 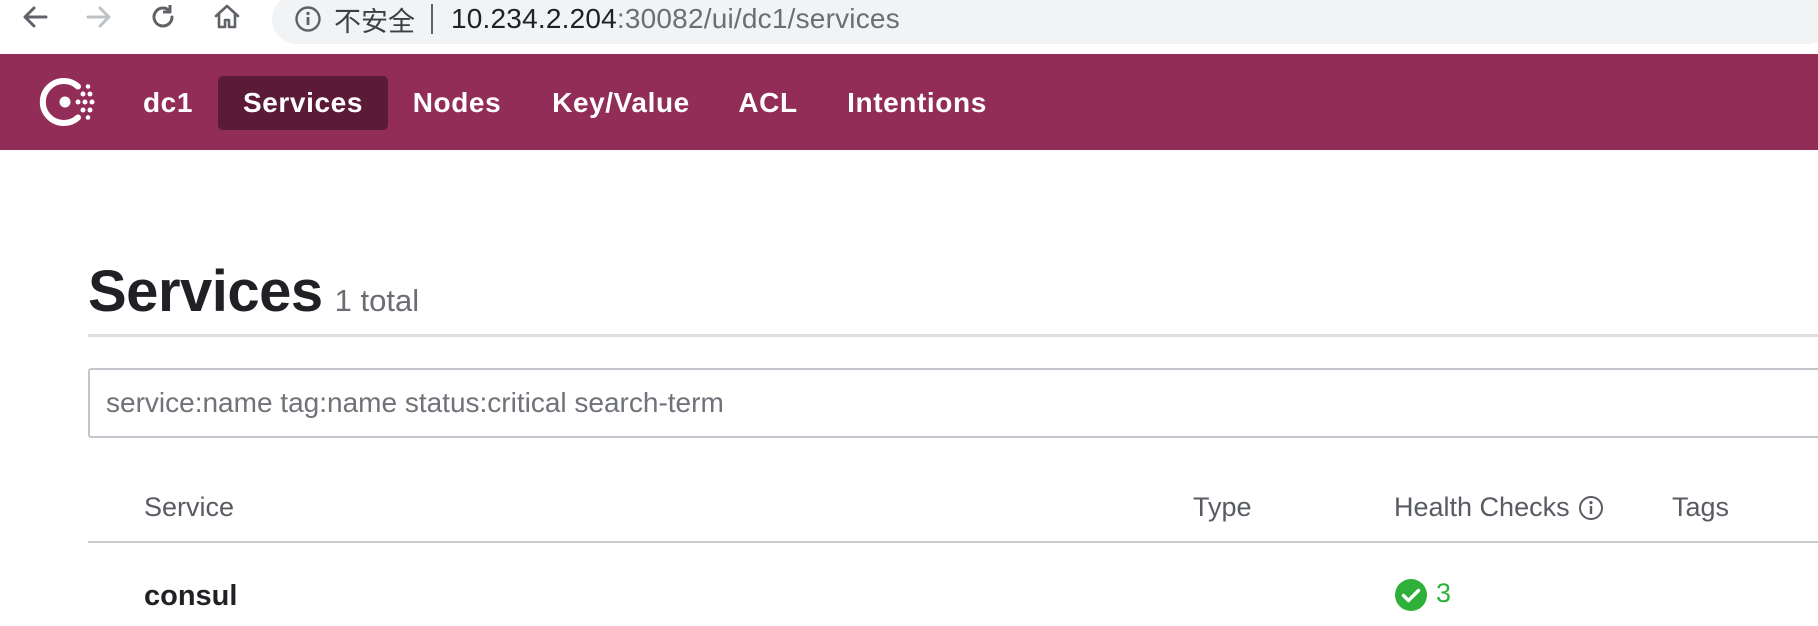 What do you see at coordinates (621, 103) in the screenshot?
I see `nav-key-value: Key/Value` at bounding box center [621, 103].